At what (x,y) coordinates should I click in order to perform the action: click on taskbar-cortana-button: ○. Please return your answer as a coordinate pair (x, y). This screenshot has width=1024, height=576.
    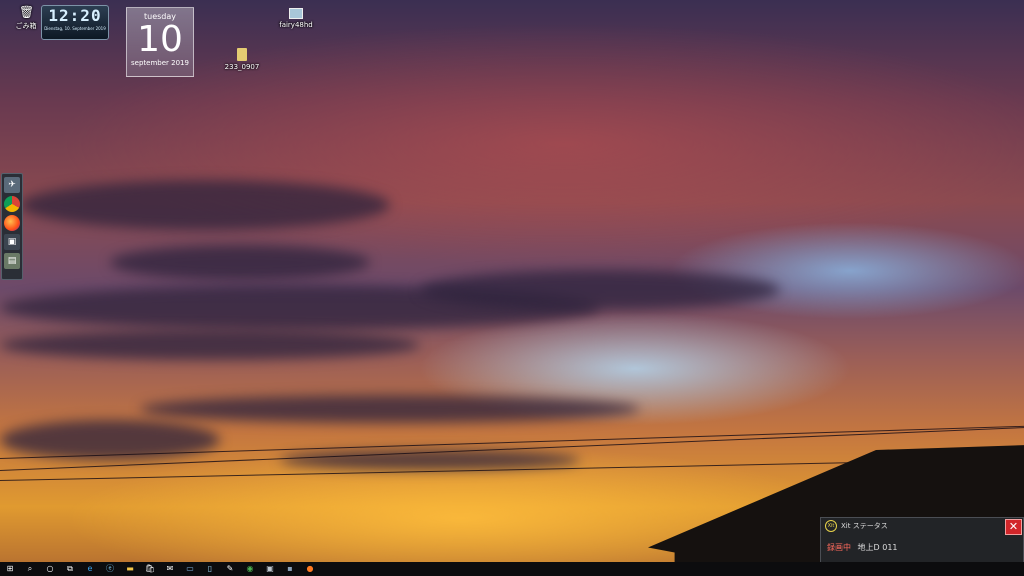
    Looking at the image, I should click on (50, 569).